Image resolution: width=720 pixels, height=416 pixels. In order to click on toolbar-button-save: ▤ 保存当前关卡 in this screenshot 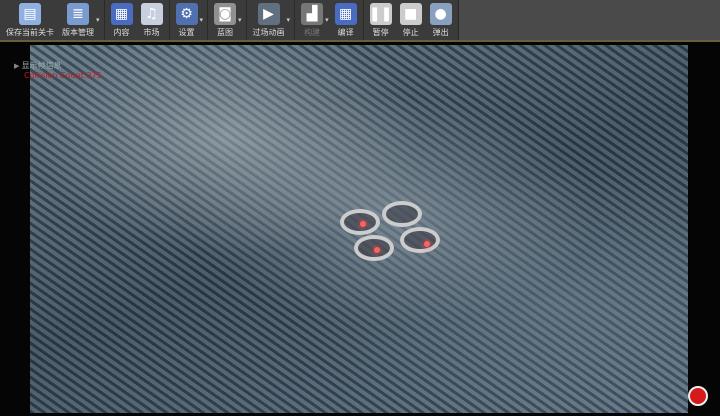, I will do `click(30, 20)`.